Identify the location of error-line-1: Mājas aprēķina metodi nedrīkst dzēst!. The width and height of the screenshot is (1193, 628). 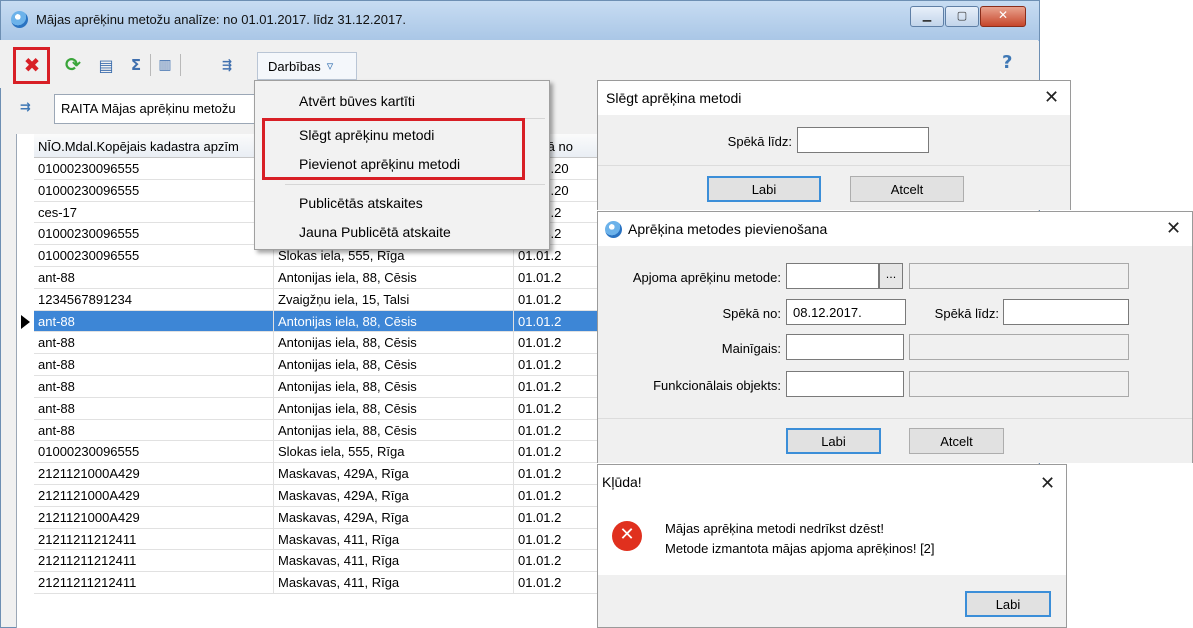
(774, 528).